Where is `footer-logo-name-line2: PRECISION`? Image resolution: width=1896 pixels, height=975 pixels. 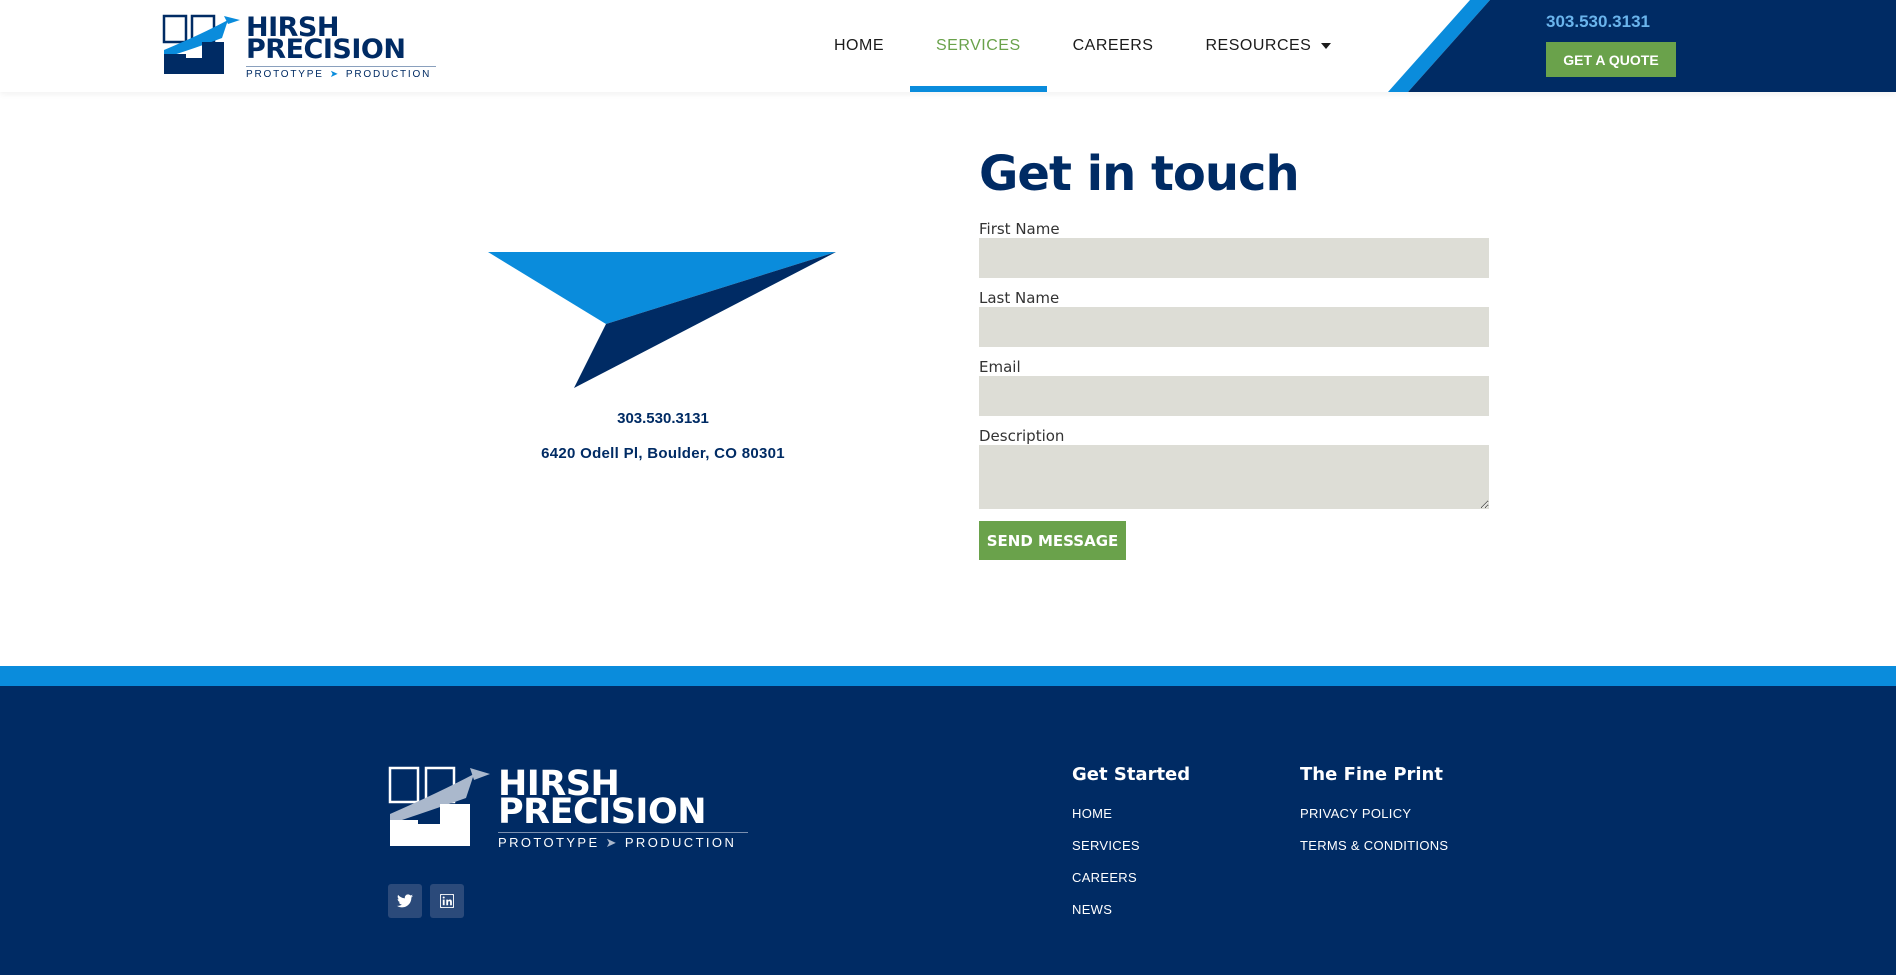 footer-logo-name-line2: PRECISION is located at coordinates (602, 812).